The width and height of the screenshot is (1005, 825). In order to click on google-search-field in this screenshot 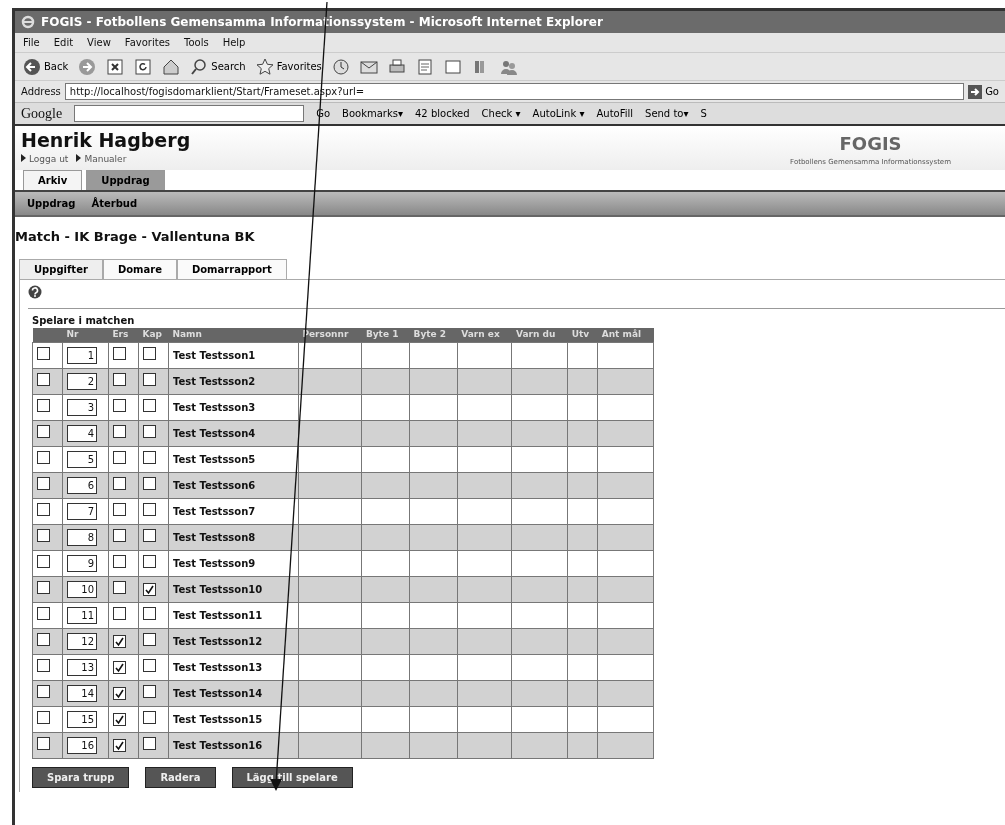, I will do `click(189, 113)`.